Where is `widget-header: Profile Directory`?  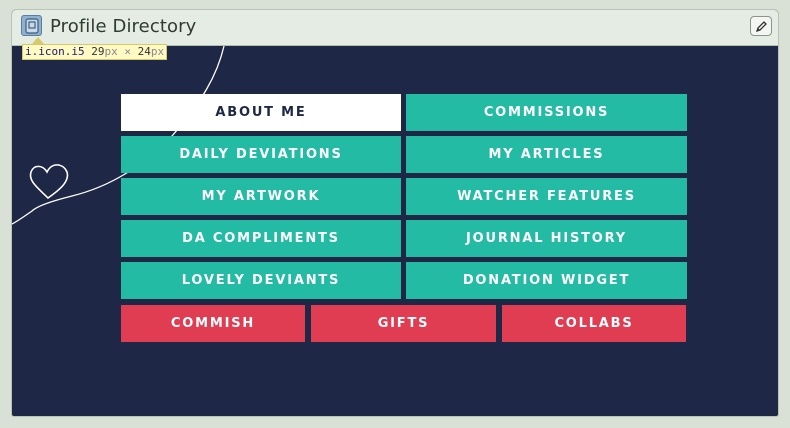
widget-header: Profile Directory is located at coordinates (395, 28).